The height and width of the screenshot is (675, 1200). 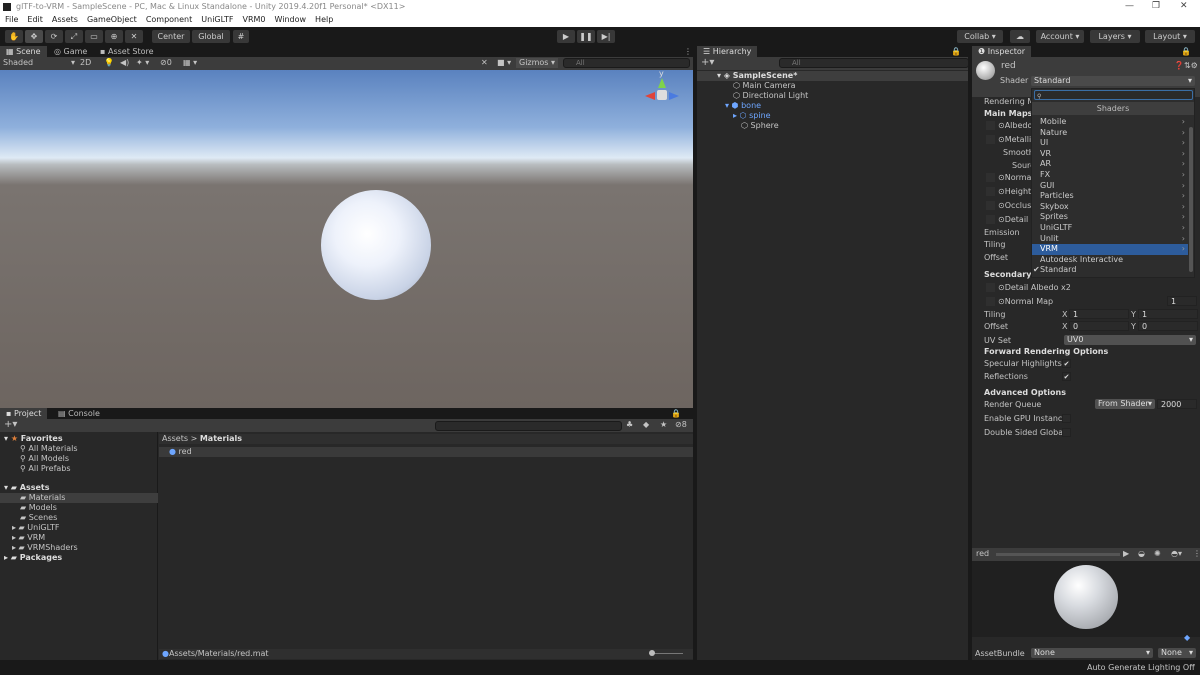 What do you see at coordinates (34, 36) in the screenshot?
I see `move-tool-icon: ✥` at bounding box center [34, 36].